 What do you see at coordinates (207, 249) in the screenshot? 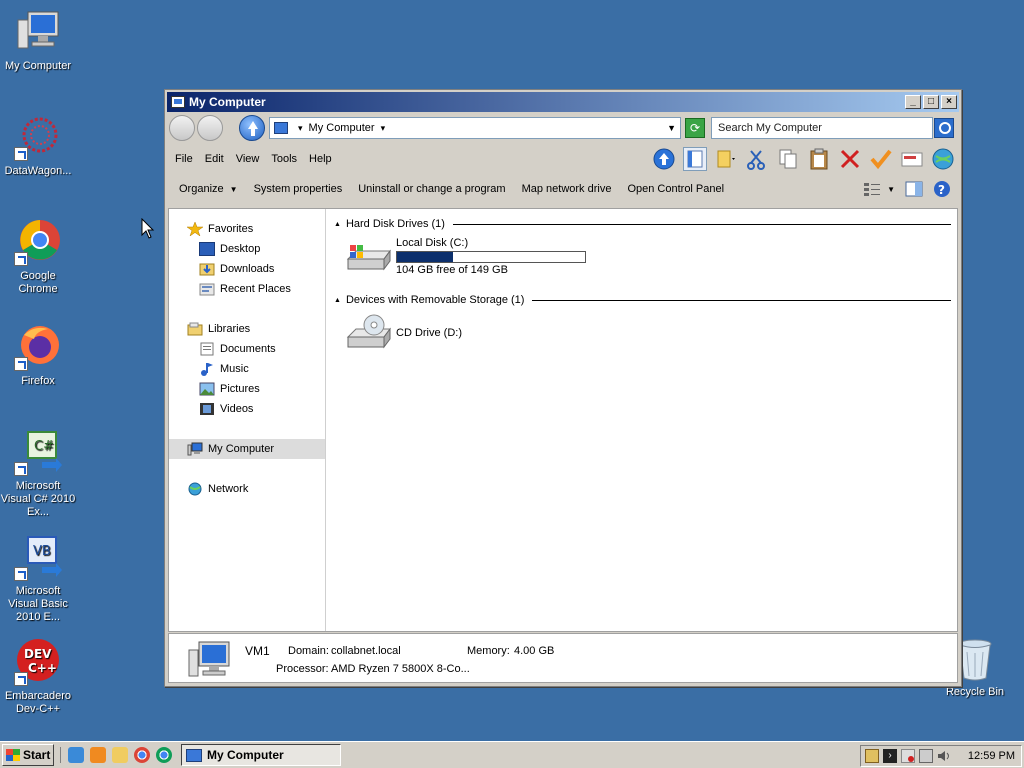
I see `desktop-icon` at bounding box center [207, 249].